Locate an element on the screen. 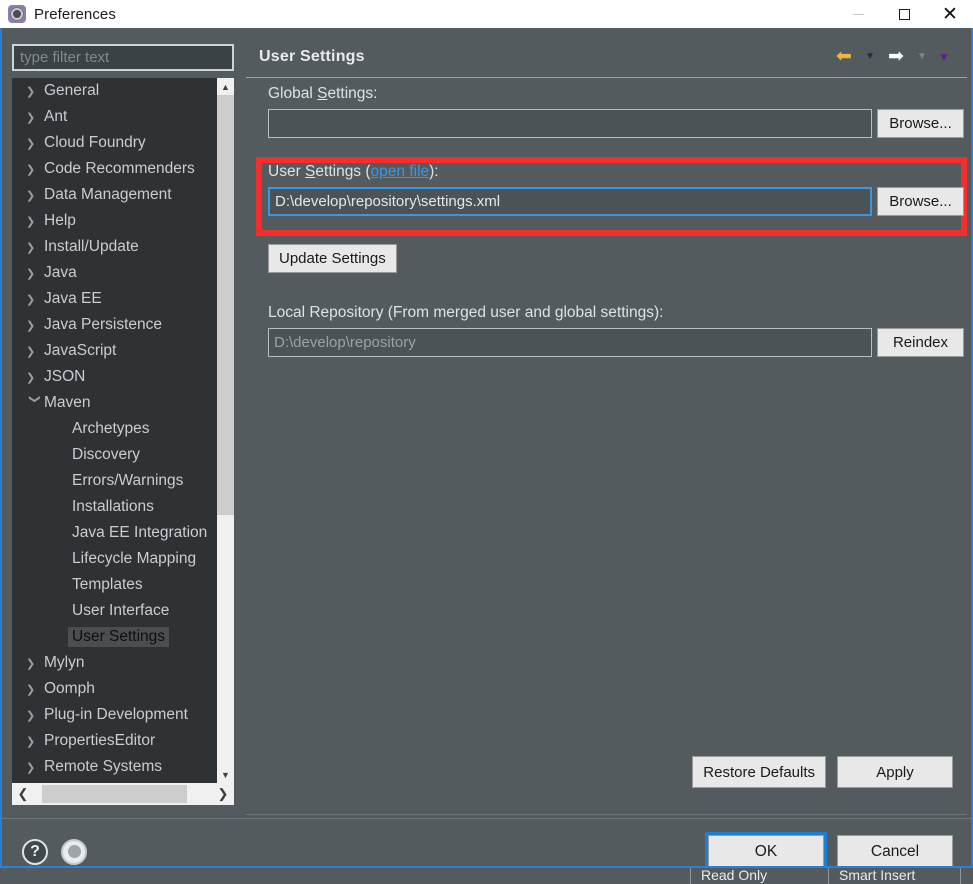  sidebar-item-lifecycle-mapping: Lifecycle Mapping is located at coordinates (114, 559).